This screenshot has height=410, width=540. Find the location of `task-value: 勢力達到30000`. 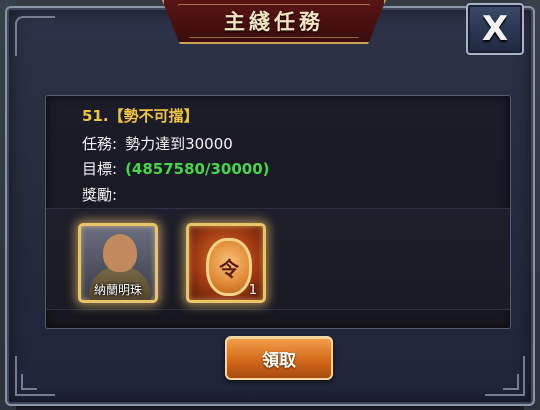

task-value: 勢力達到30000 is located at coordinates (179, 144).